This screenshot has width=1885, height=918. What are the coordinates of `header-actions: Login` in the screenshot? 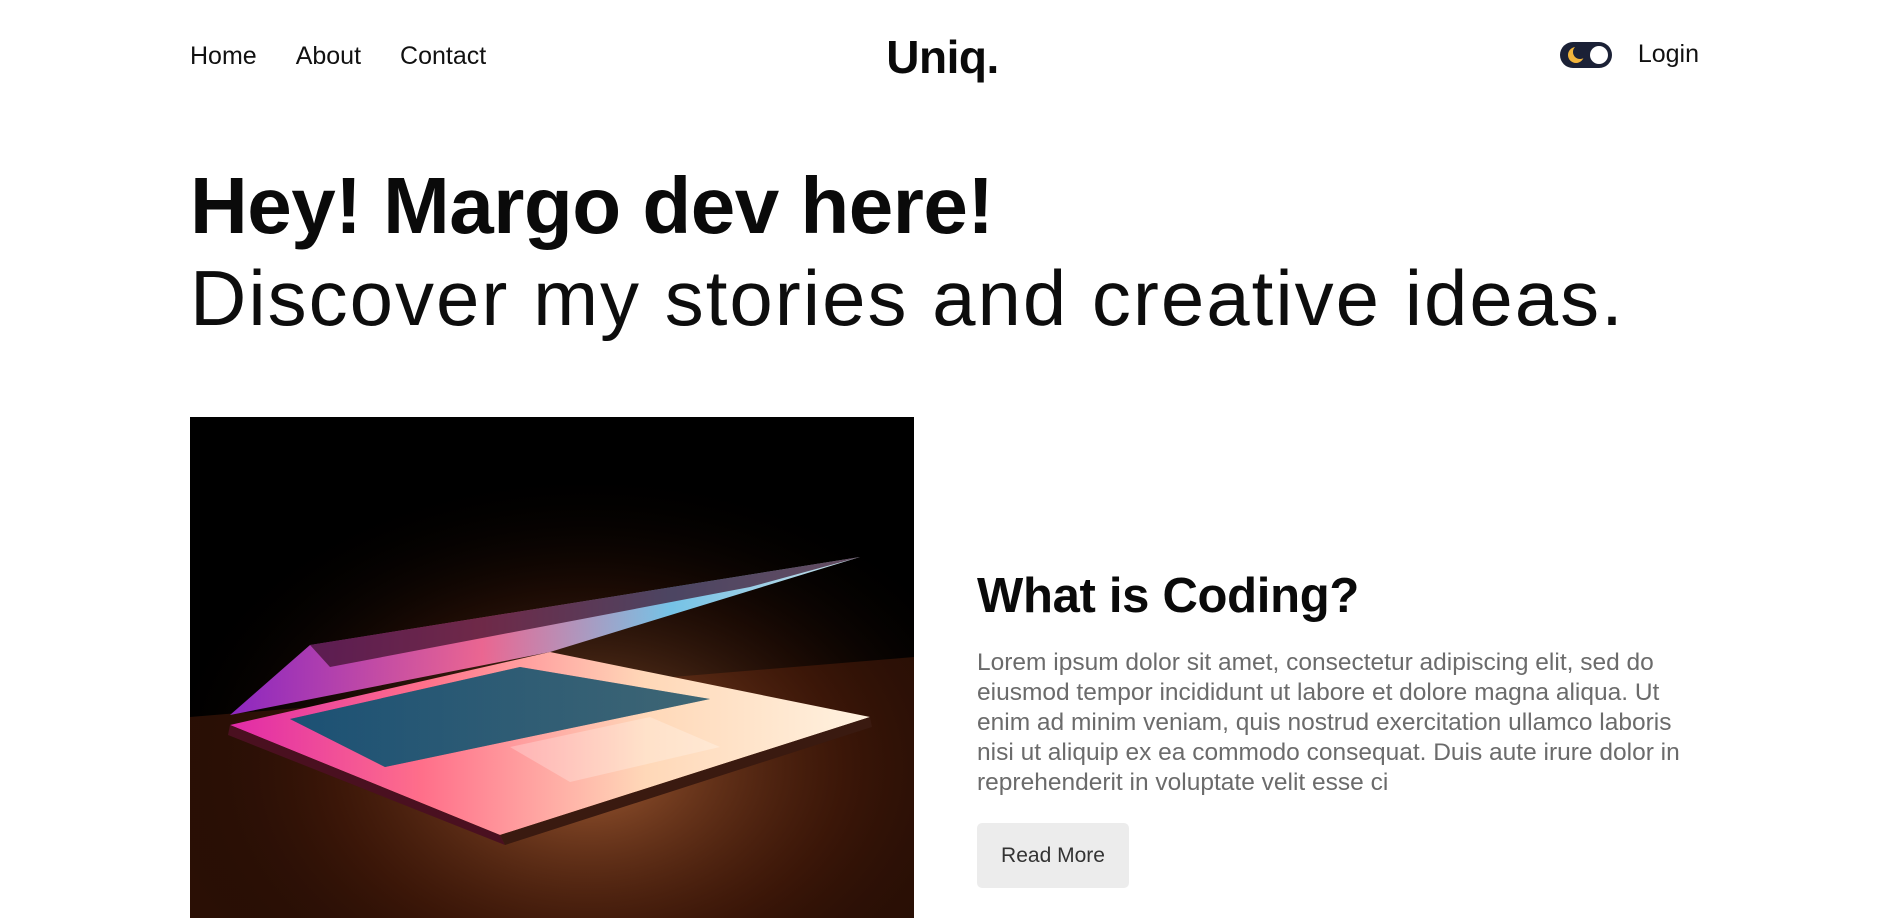 It's located at (1629, 54).